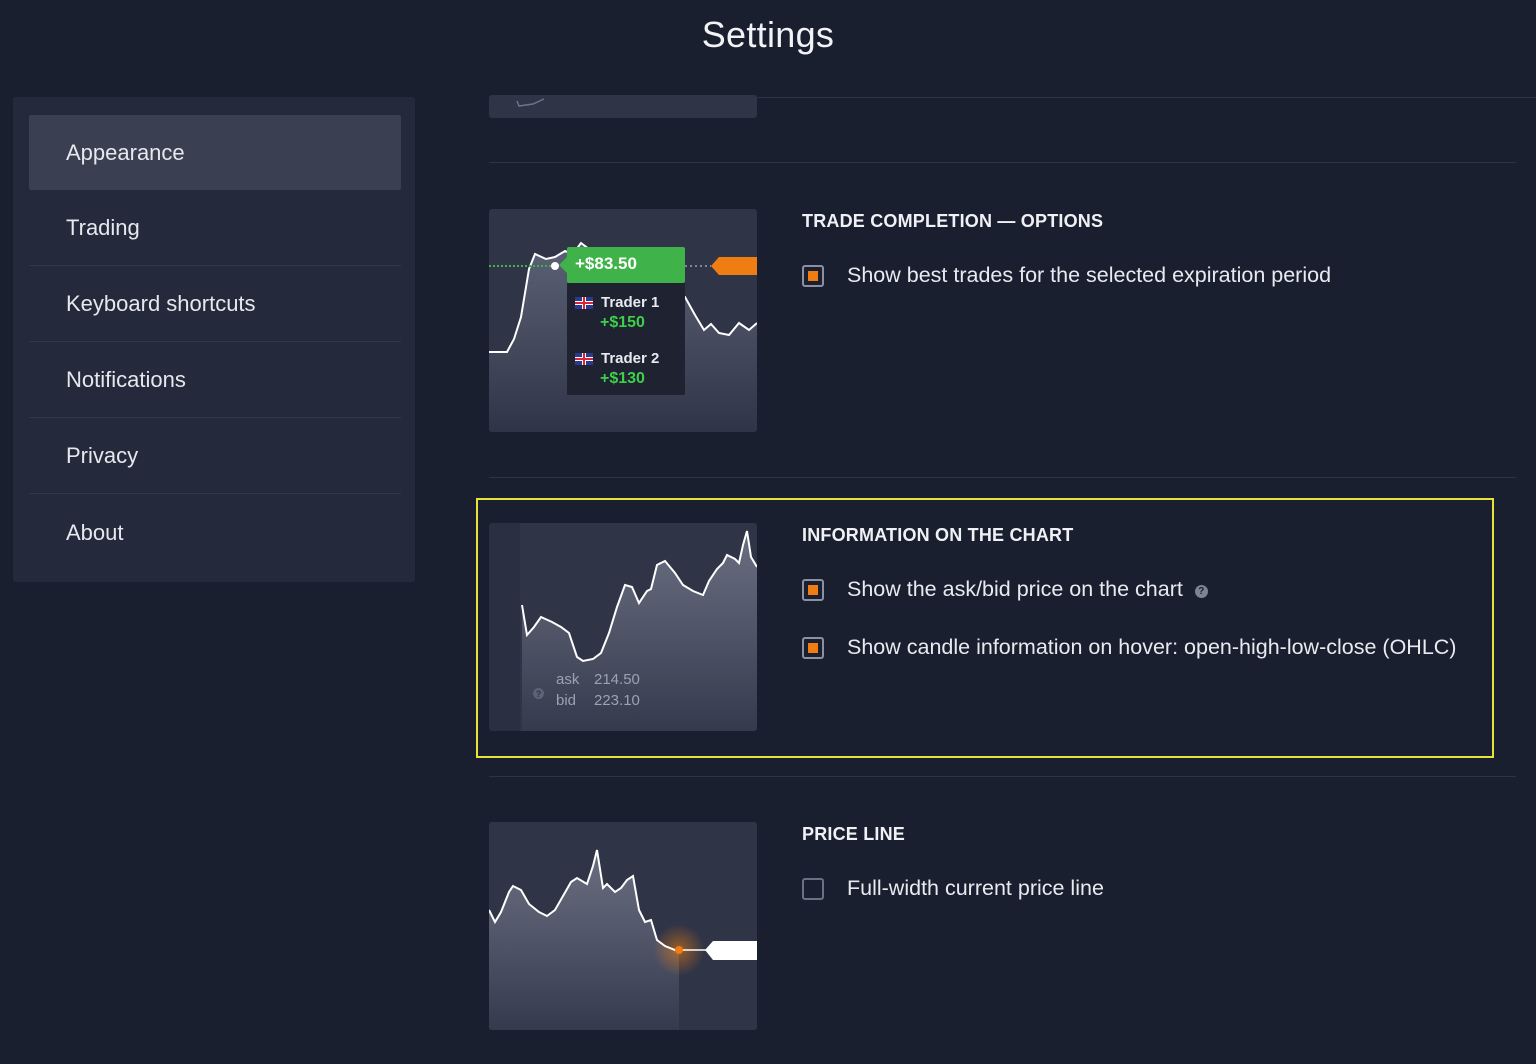 Image resolution: width=1536 pixels, height=1064 pixels. What do you see at coordinates (953, 221) in the screenshot?
I see `trade-completion-title: TRADE COMPLETION — OPTIONS` at bounding box center [953, 221].